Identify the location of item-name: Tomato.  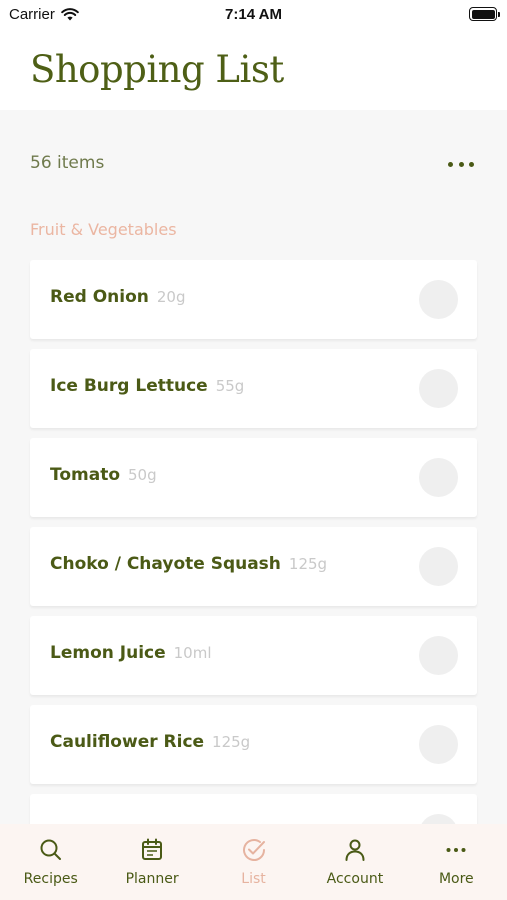
(85, 475).